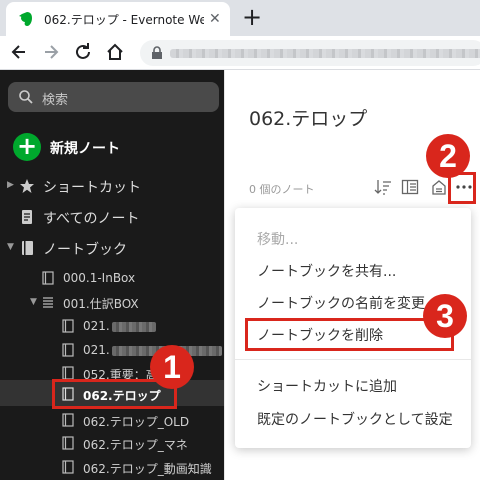 The height and width of the screenshot is (480, 480). I want to click on lock-icon, so click(157, 52).